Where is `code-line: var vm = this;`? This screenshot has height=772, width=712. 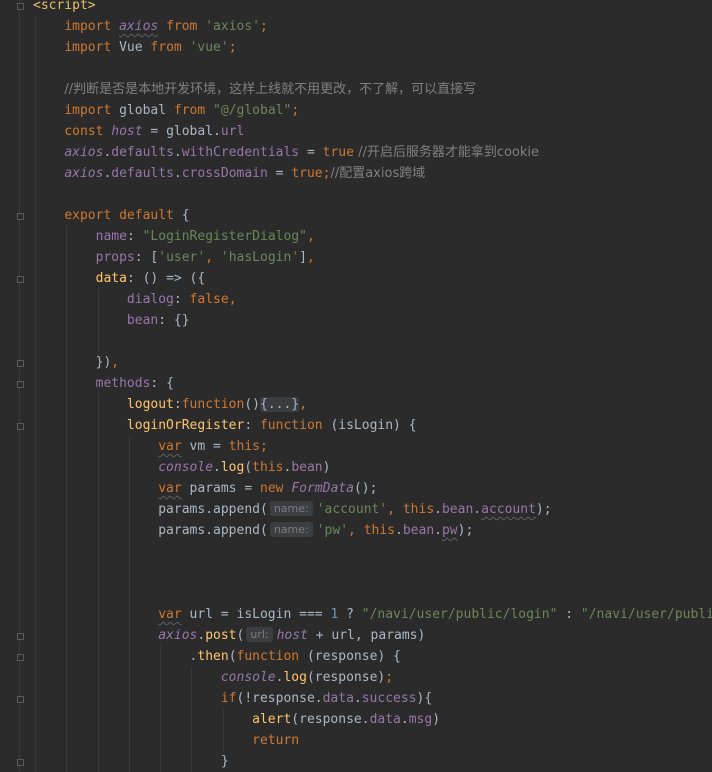 code-line: var vm = this; is located at coordinates (150, 446).